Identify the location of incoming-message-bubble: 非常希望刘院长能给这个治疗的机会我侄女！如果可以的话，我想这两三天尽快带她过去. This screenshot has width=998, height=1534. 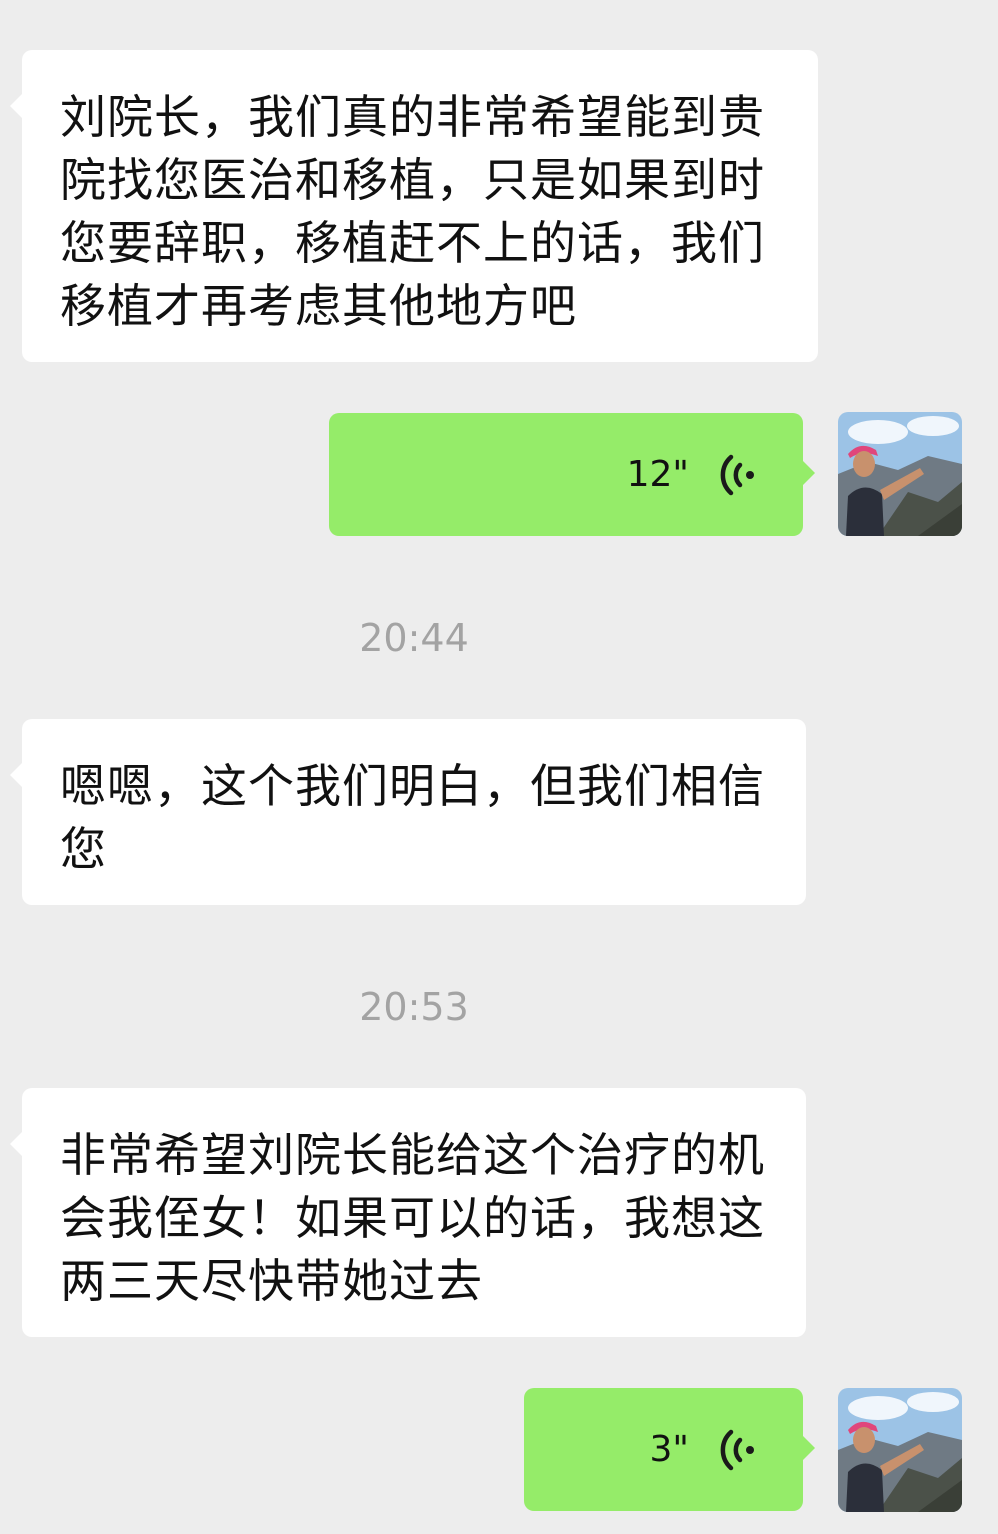
(408, 1212).